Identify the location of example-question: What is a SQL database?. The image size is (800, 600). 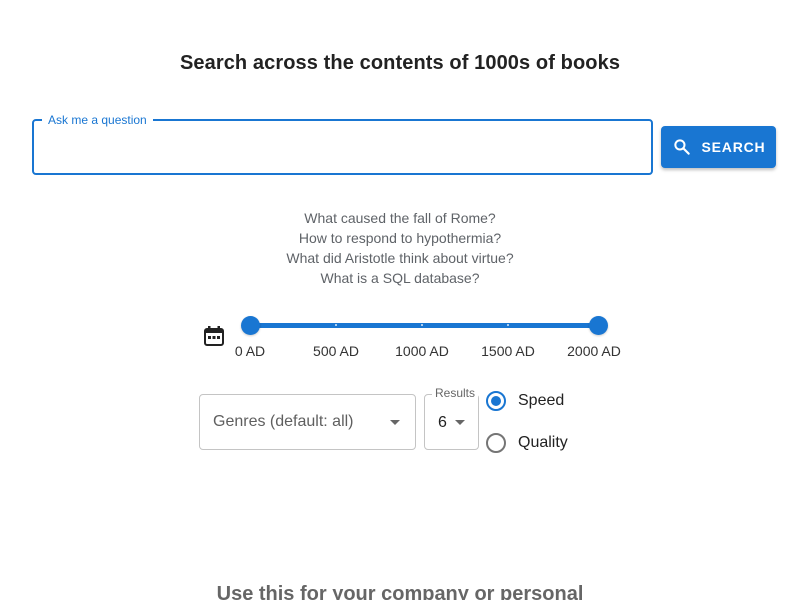
(400, 278).